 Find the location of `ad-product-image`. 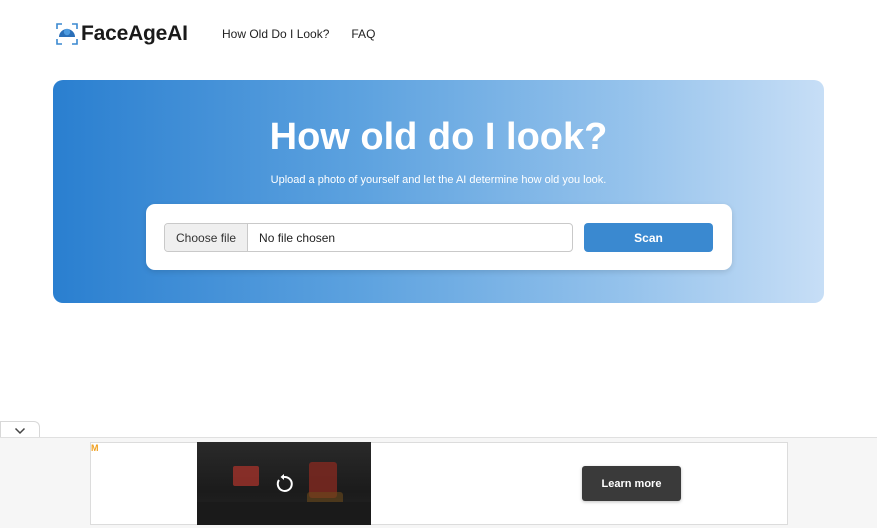

ad-product-image is located at coordinates (246, 476).